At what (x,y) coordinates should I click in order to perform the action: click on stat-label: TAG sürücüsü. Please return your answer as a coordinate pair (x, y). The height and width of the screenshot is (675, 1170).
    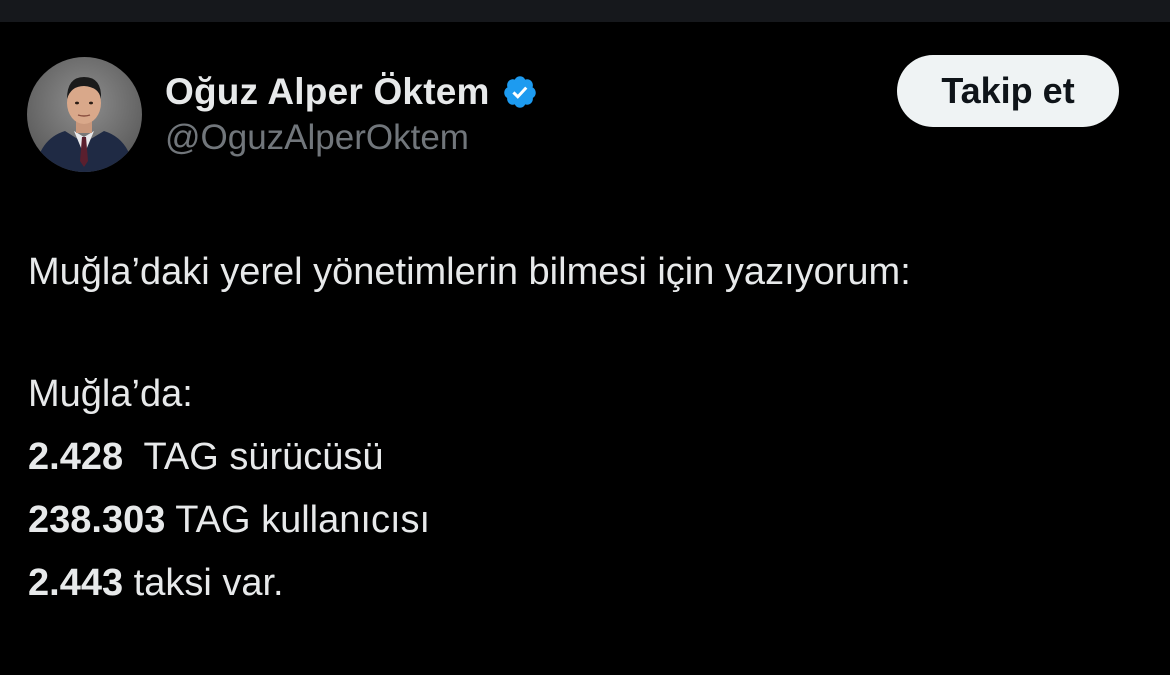
    Looking at the image, I should click on (253, 457).